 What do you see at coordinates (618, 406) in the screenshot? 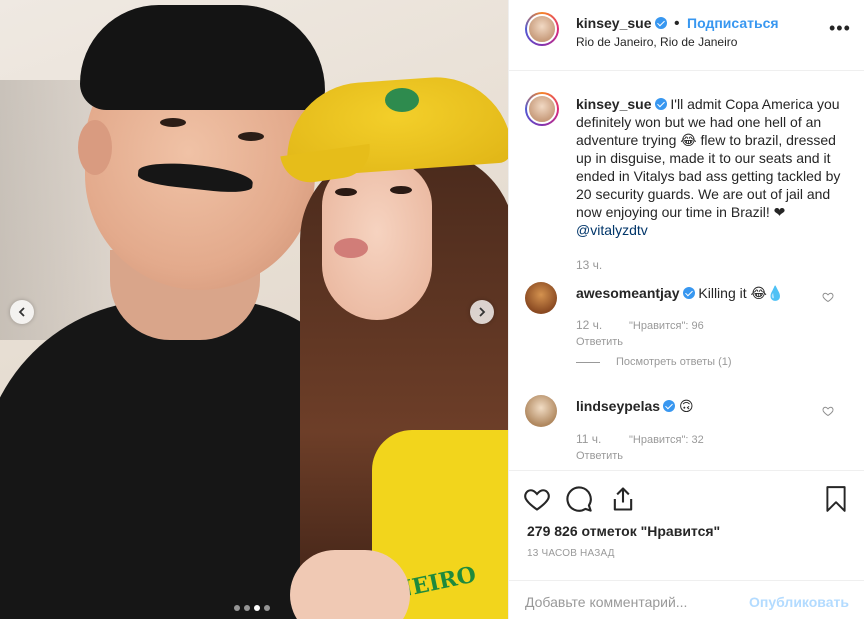
I see `comment-username: lindseypelas` at bounding box center [618, 406].